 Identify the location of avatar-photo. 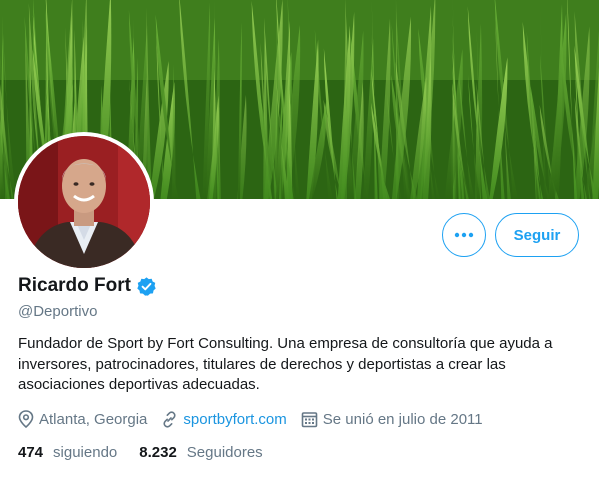
(84, 202).